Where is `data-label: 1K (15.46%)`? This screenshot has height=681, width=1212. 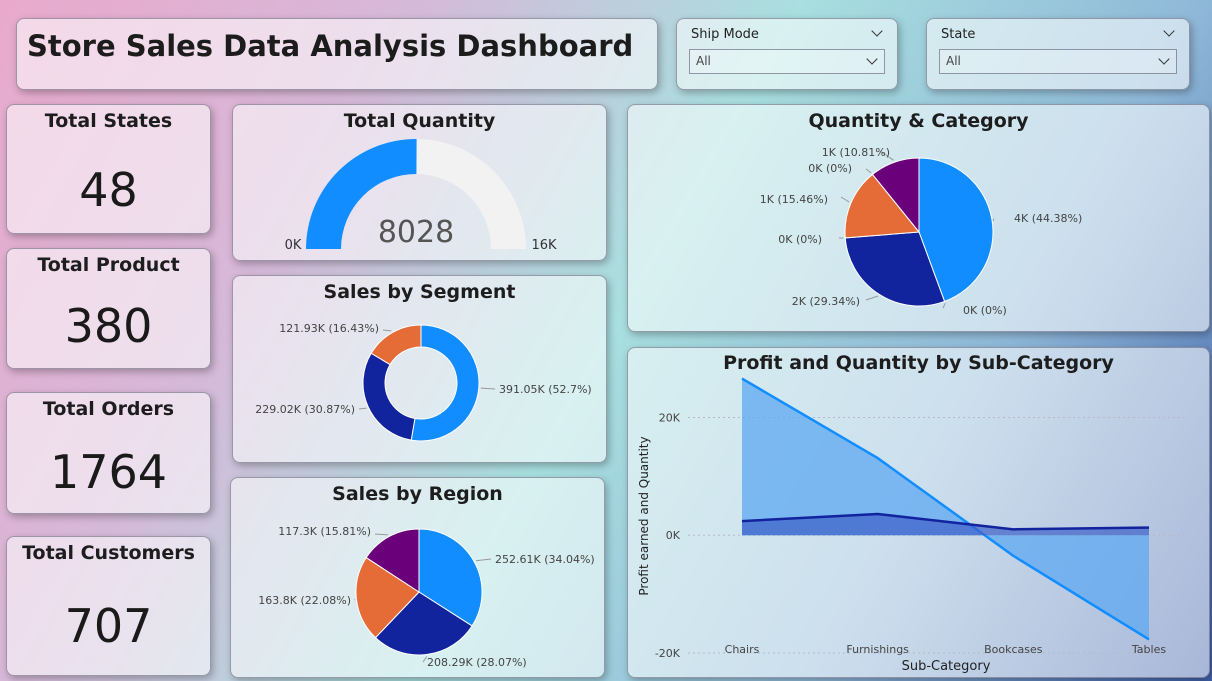 data-label: 1K (15.46%) is located at coordinates (794, 199).